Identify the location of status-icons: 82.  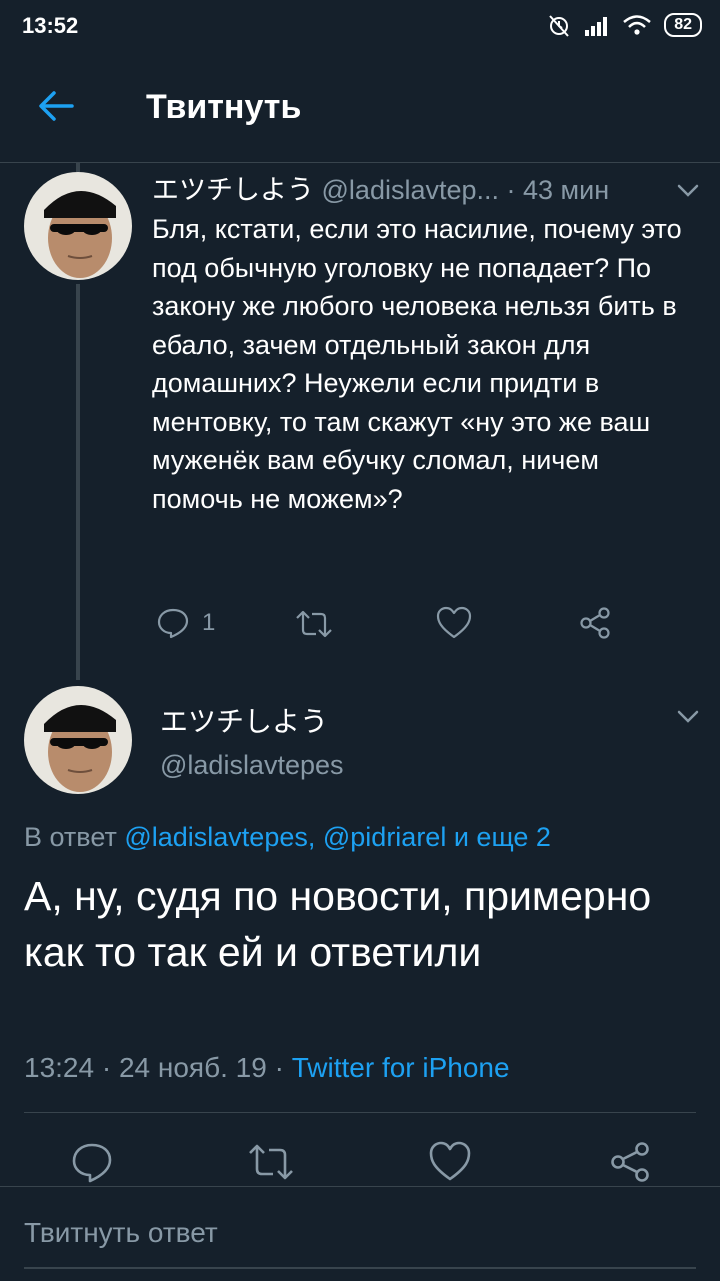
(624, 25).